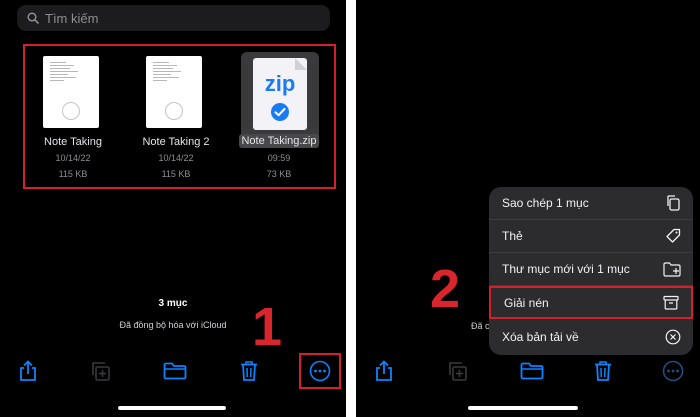 The height and width of the screenshot is (417, 700). Describe the element at coordinates (480, 326) in the screenshot. I see `icloud-sync-status-truncated: Đã c` at that location.